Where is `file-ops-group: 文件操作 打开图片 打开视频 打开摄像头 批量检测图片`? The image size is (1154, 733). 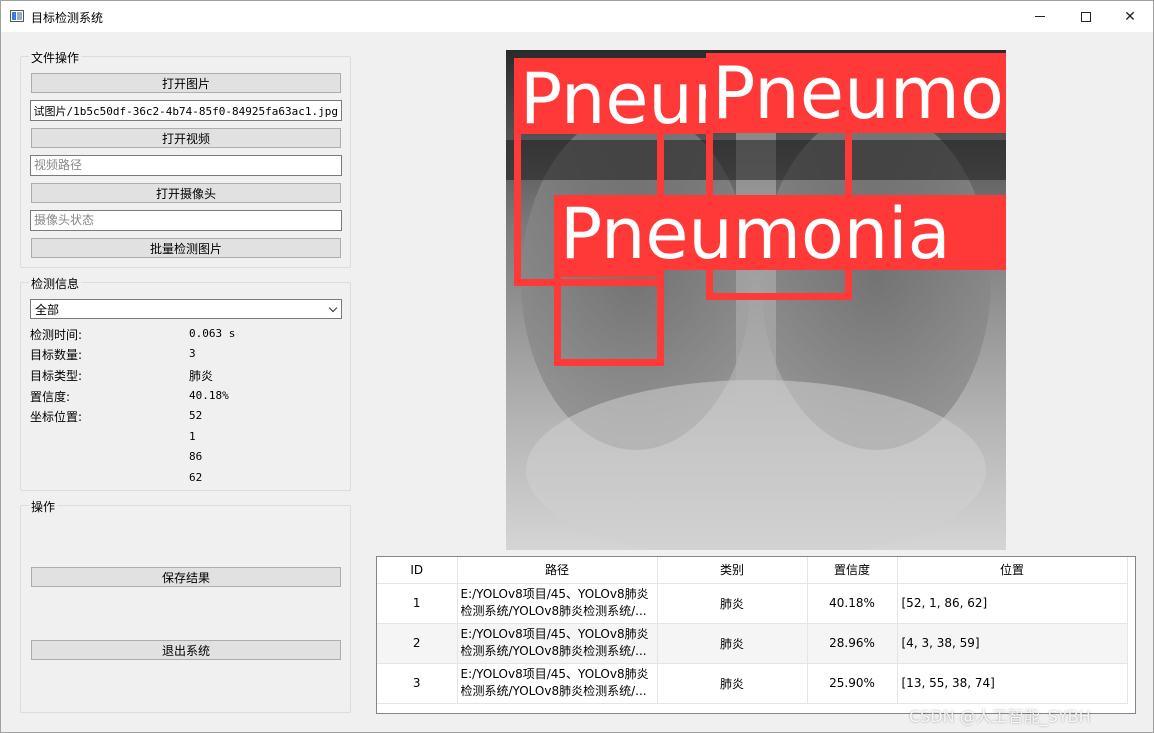
file-ops-group: 文件操作 打开图片 打开视频 打开摄像头 批量检测图片 is located at coordinates (185, 158).